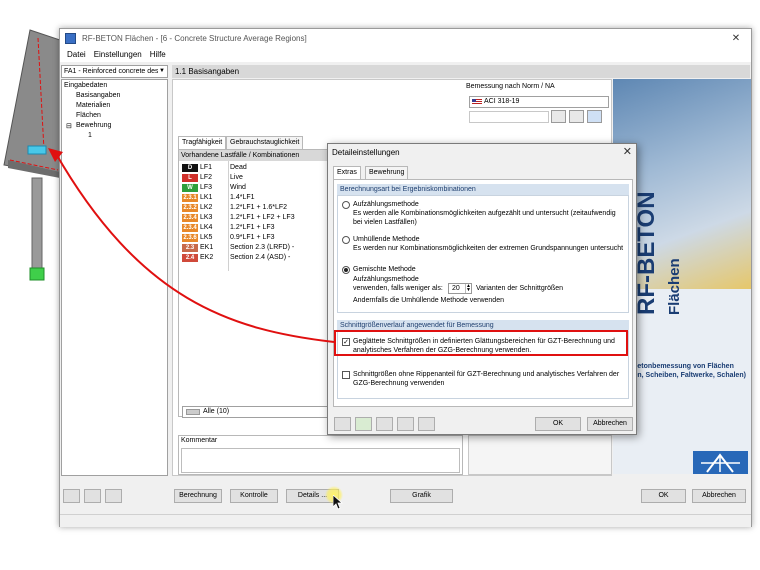 This screenshot has width=760, height=570. I want to click on radio-gemischte-methode, so click(346, 270).